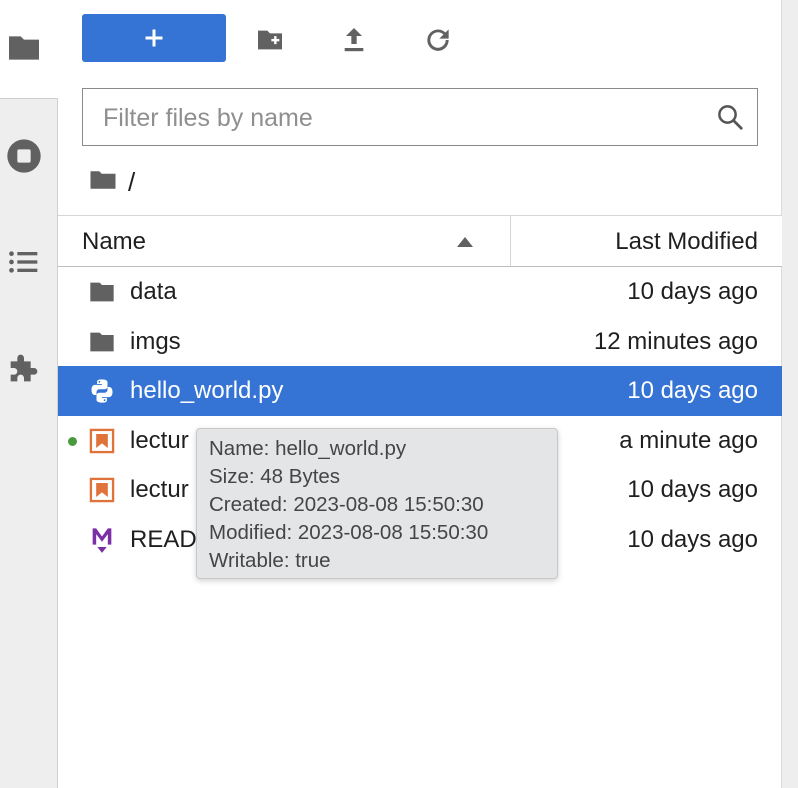 The height and width of the screenshot is (788, 798). I want to click on list-icon, so click(24, 262).